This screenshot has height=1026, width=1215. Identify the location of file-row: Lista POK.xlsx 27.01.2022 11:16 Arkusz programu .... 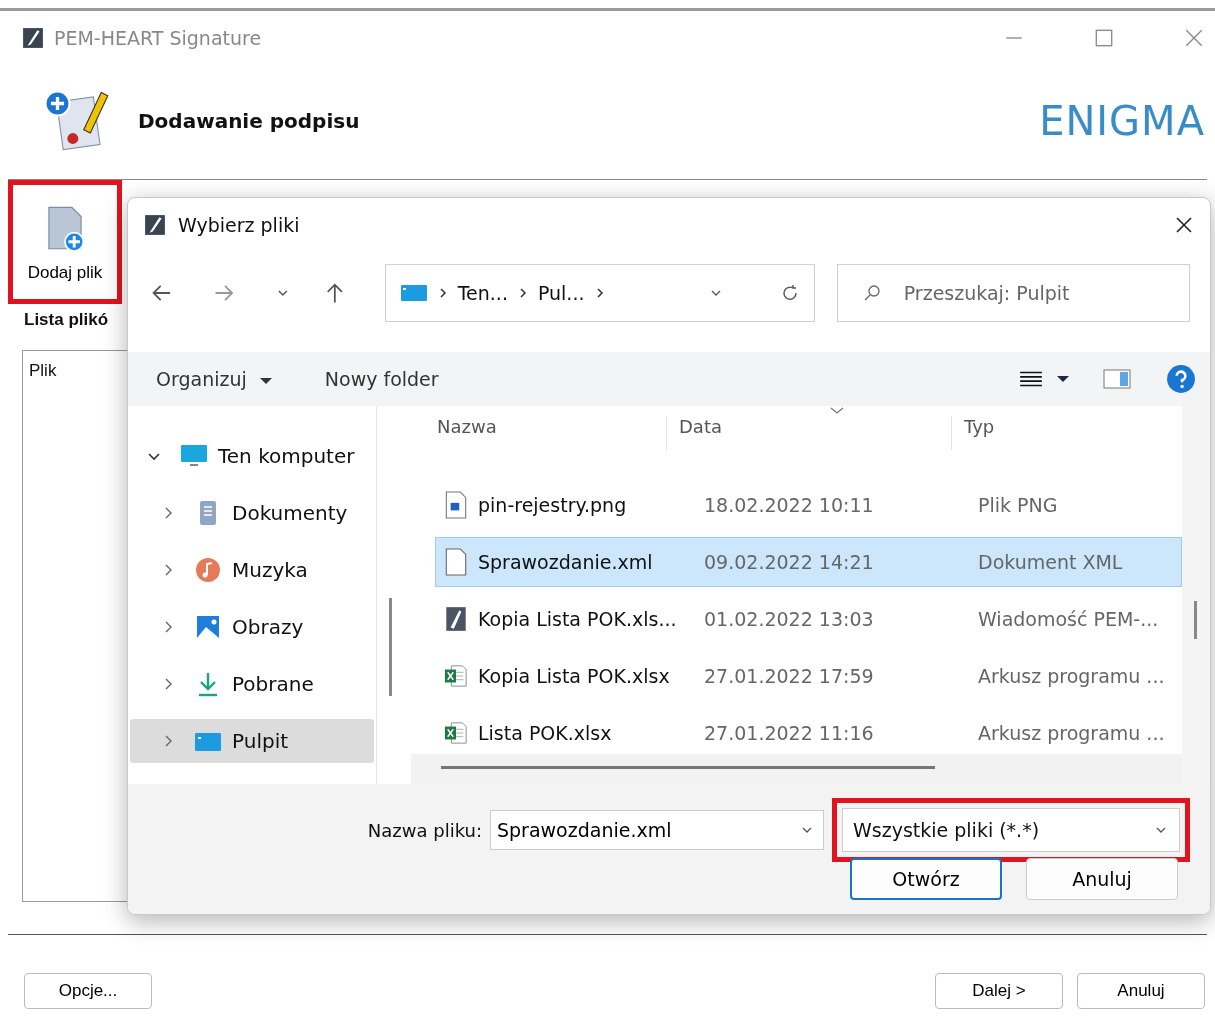
(808, 733).